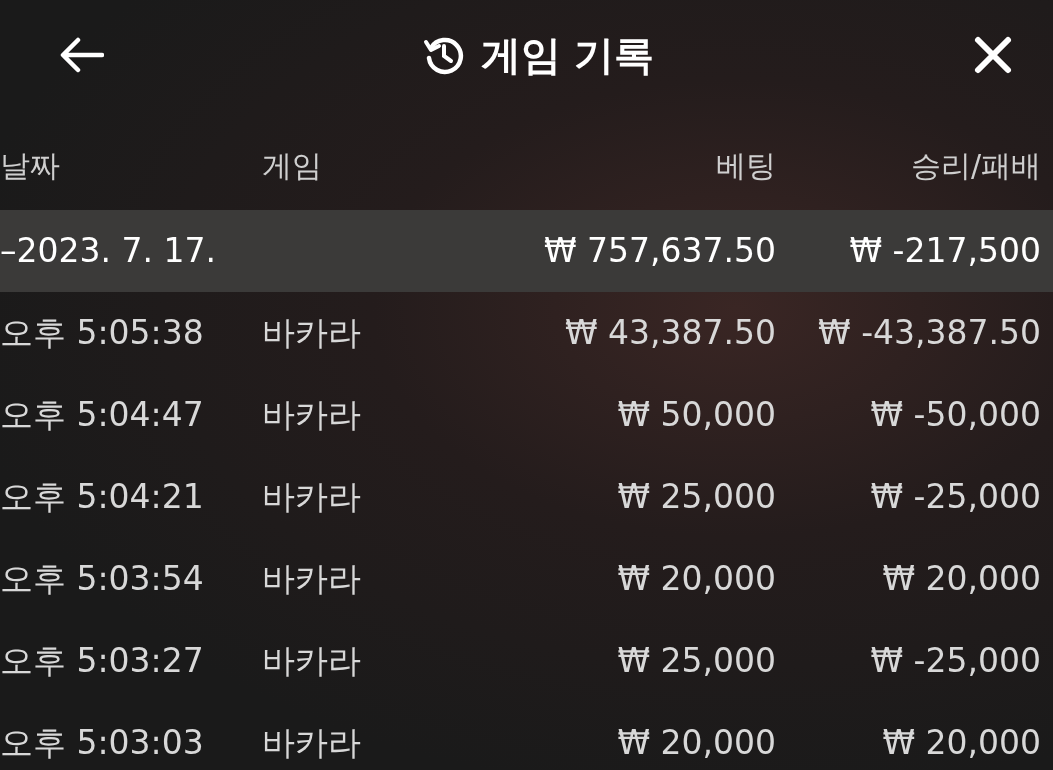 This screenshot has height=770, width=1053. Describe the element at coordinates (30, 165) in the screenshot. I see `column-header: 날짜` at that location.